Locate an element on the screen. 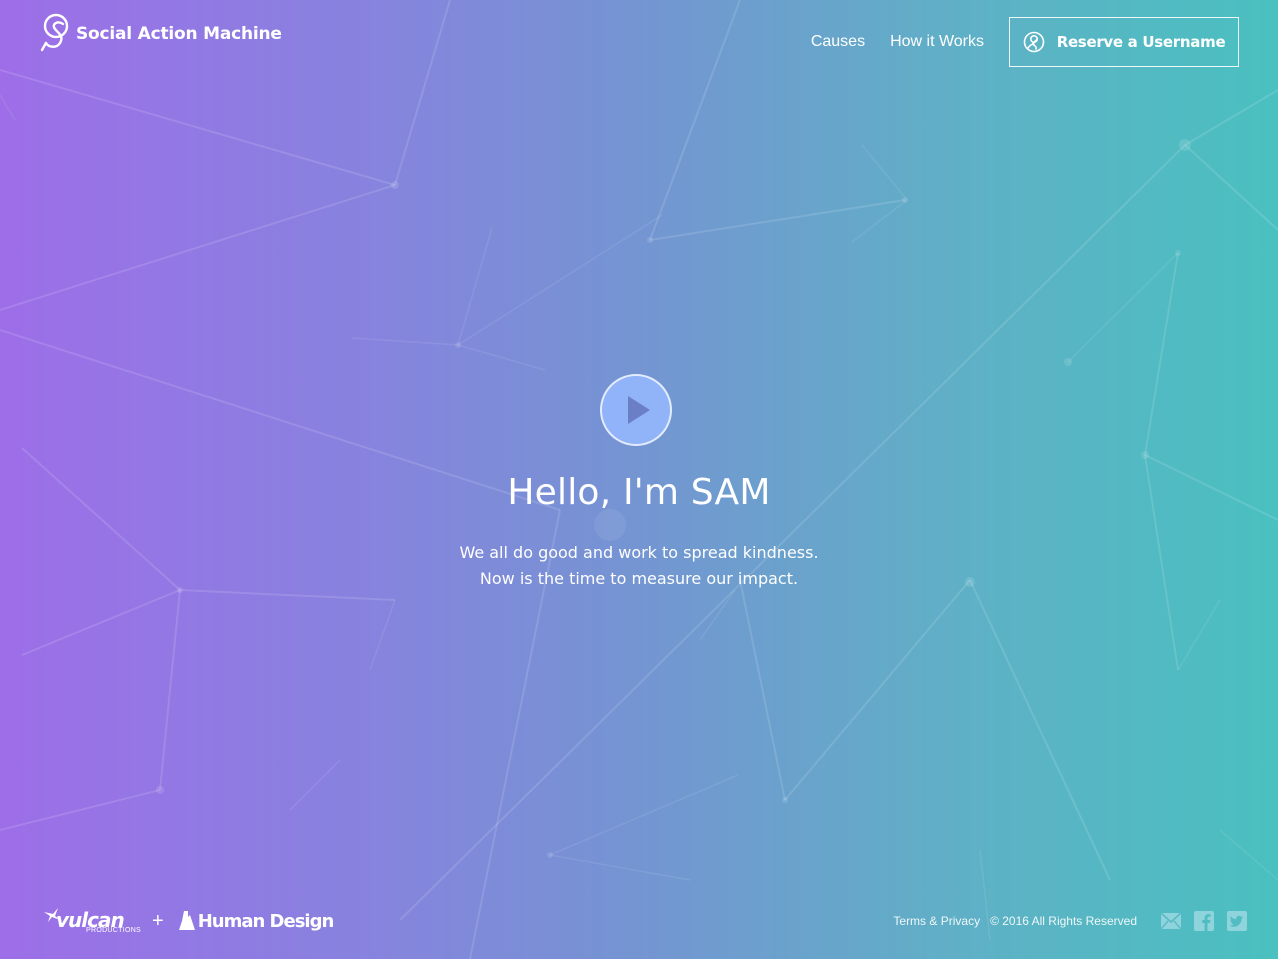  hero-subtitle-line-2: Now is the time to measure our impact. is located at coordinates (639, 578).